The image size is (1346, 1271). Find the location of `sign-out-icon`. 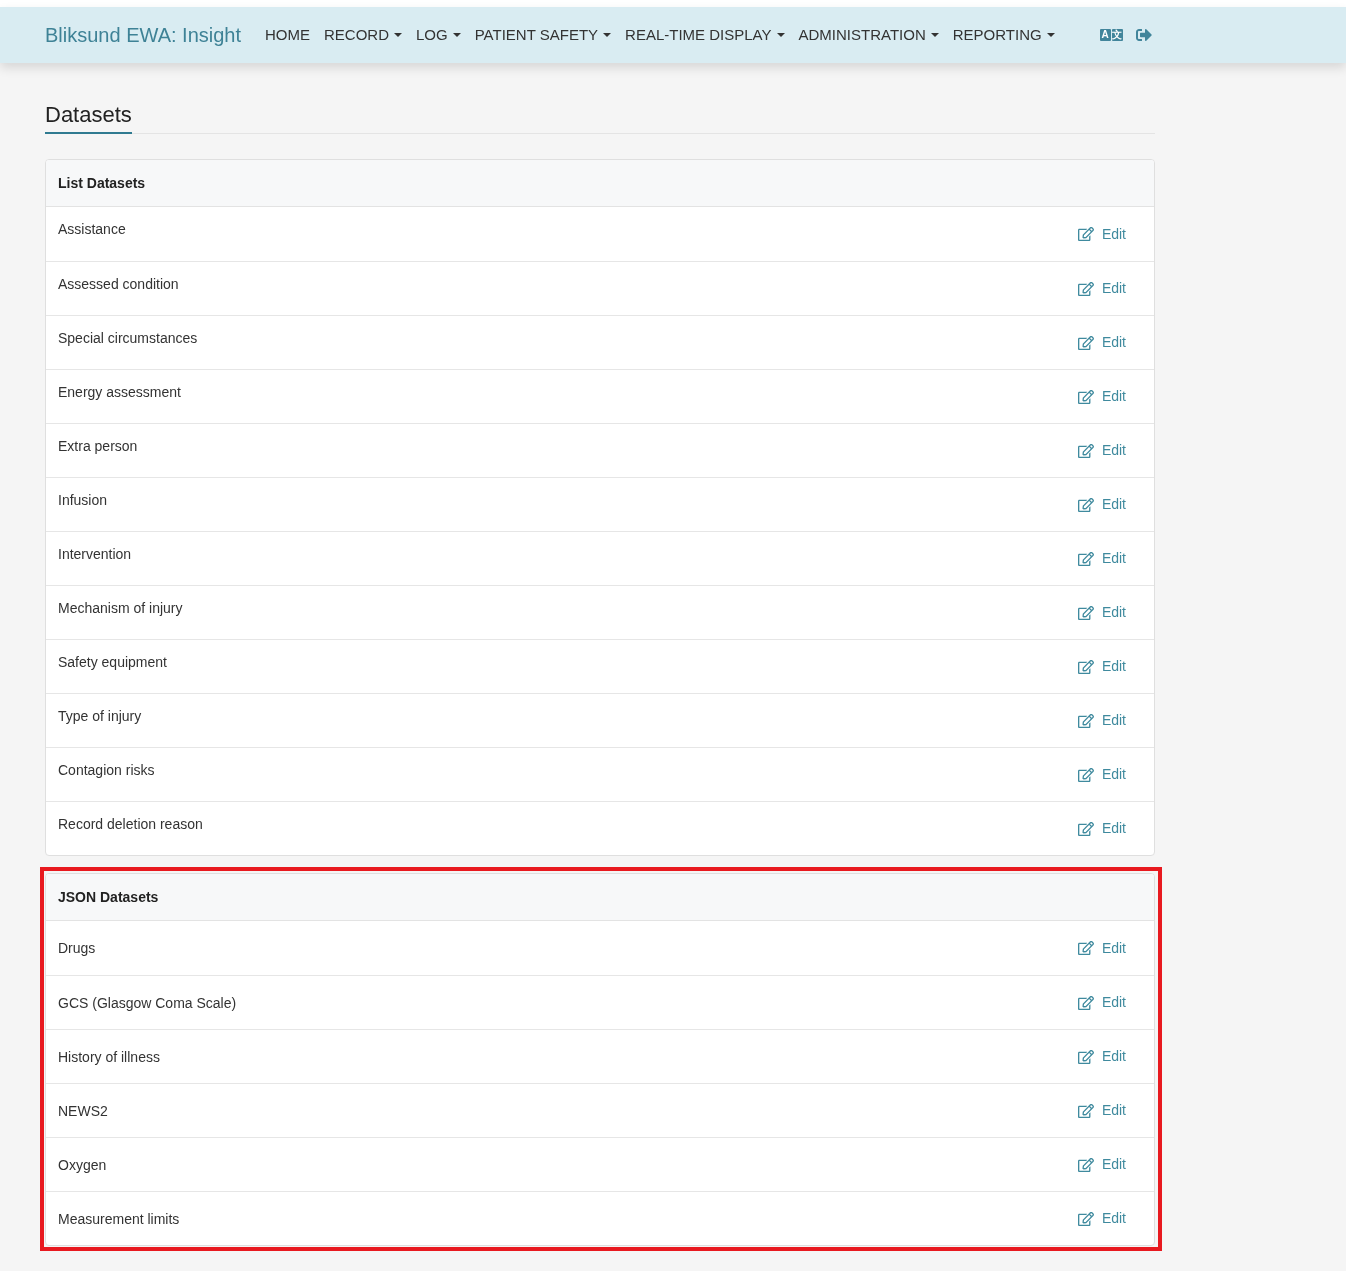

sign-out-icon is located at coordinates (1143, 35).